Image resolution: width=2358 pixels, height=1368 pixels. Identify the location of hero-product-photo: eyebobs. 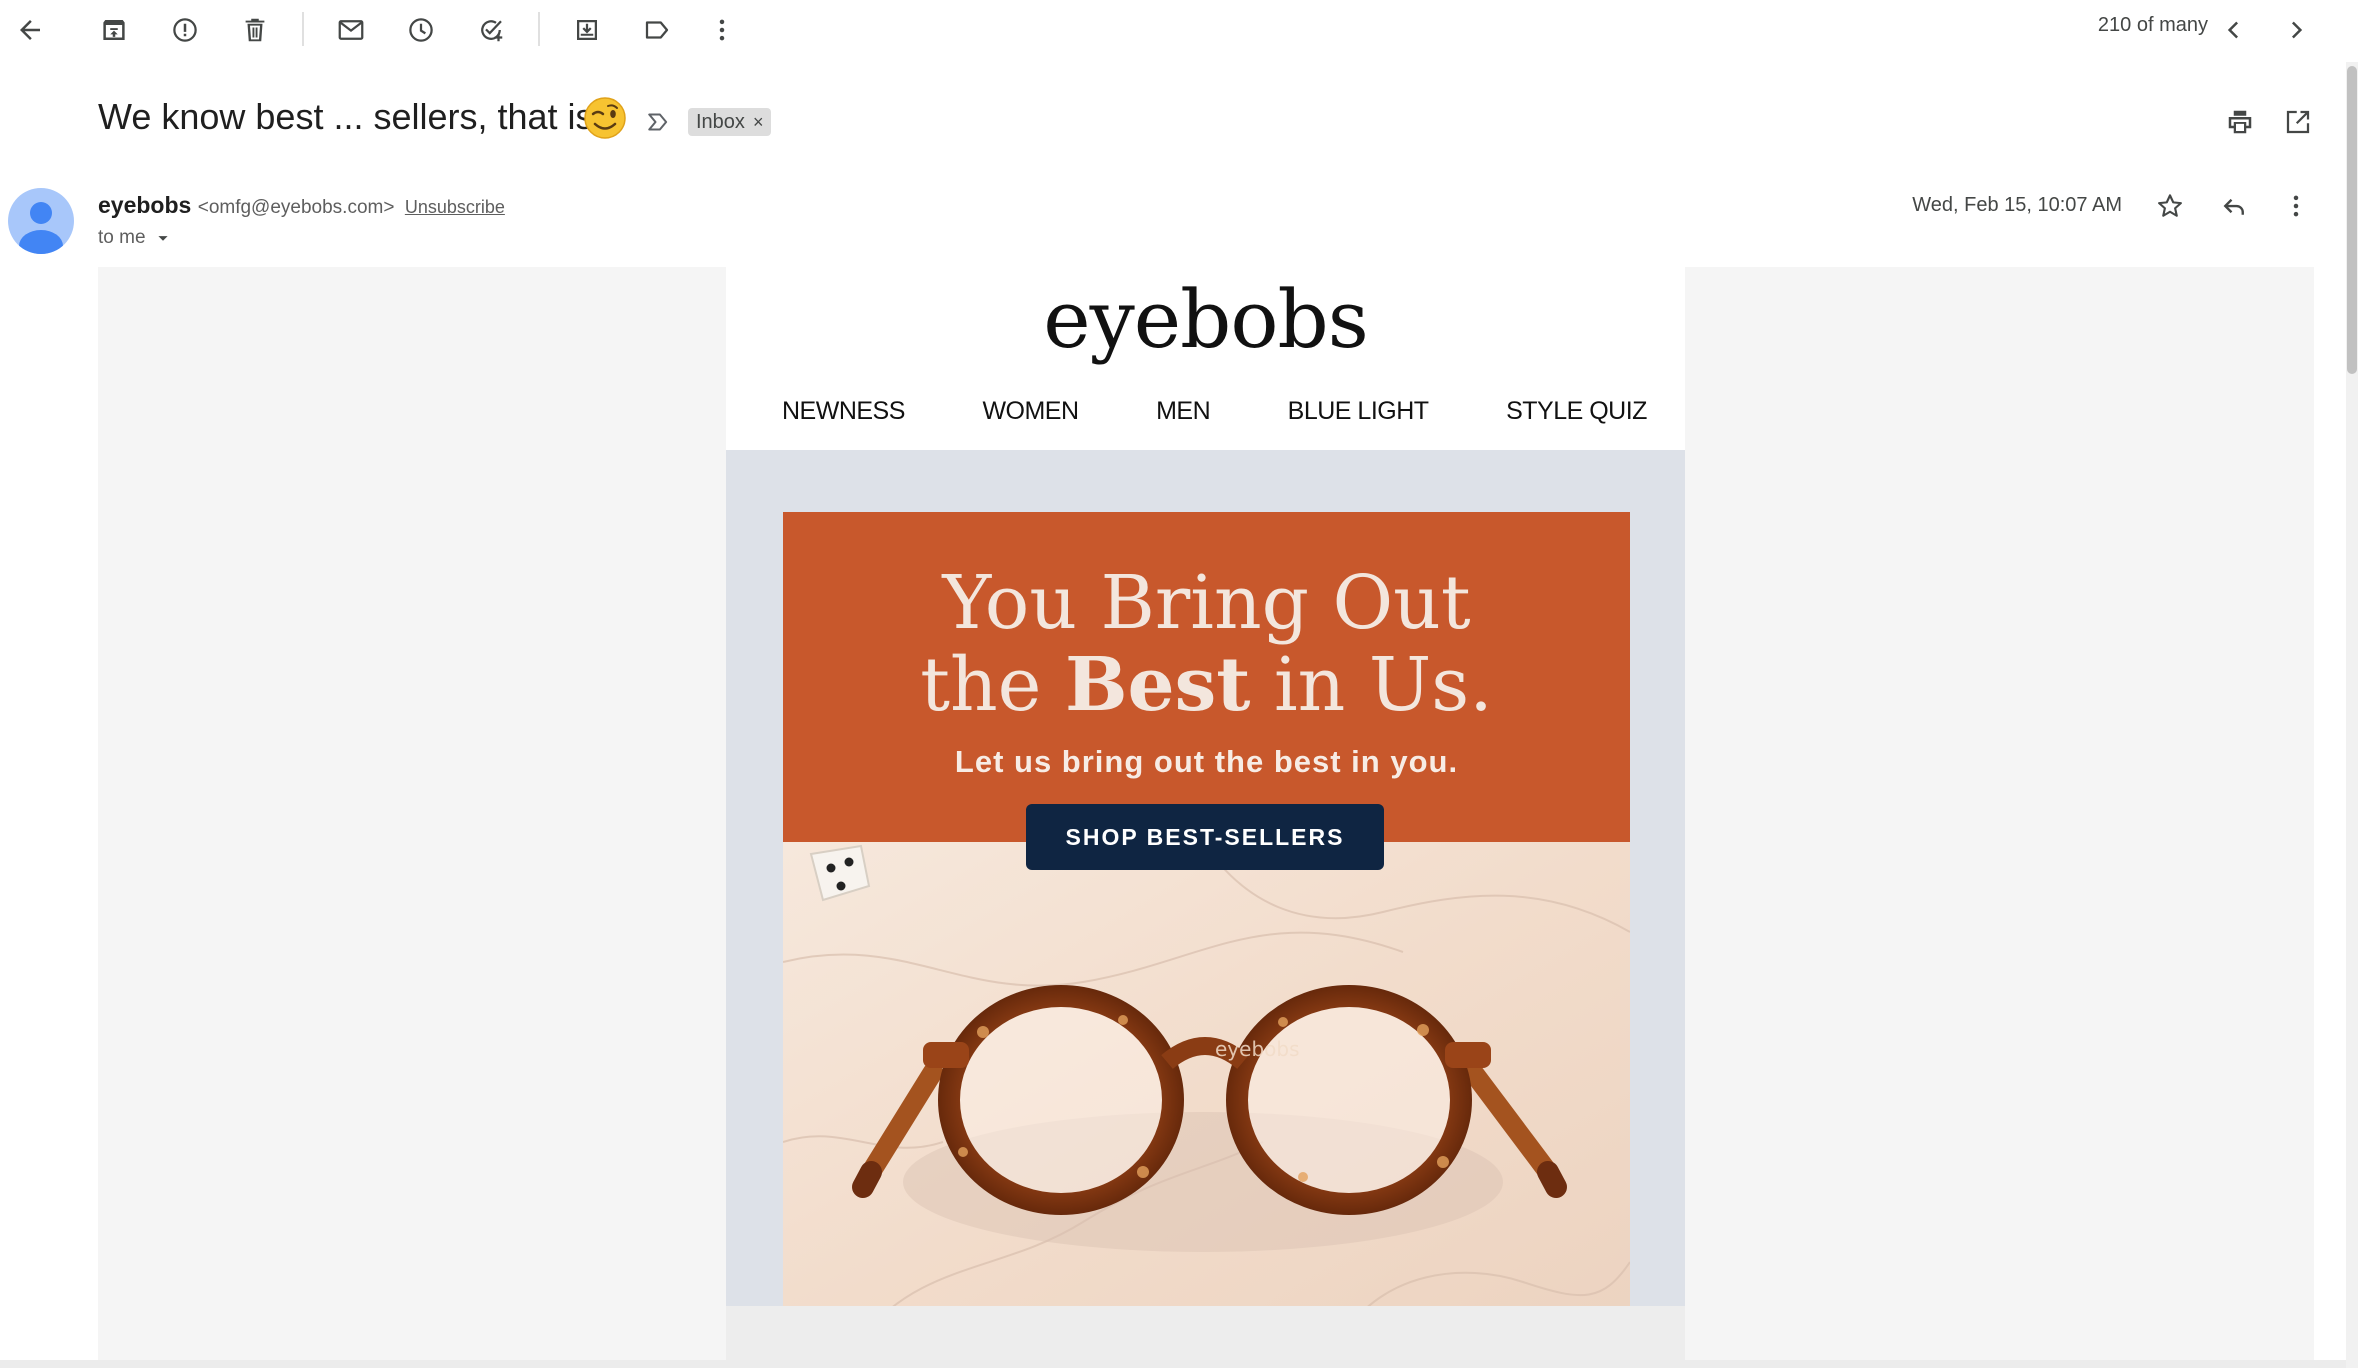
(1206, 1089).